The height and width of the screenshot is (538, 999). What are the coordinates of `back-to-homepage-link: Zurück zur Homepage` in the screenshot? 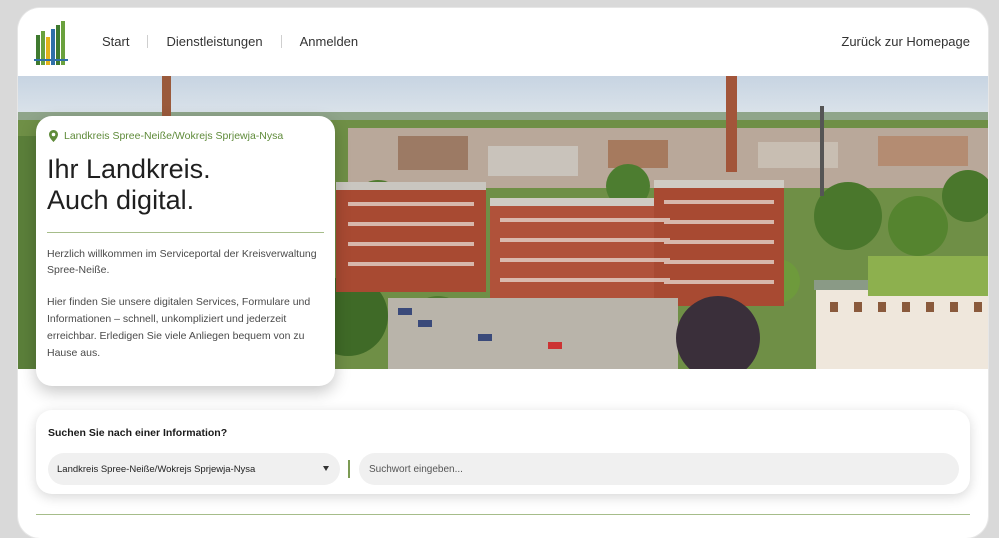 It's located at (905, 41).